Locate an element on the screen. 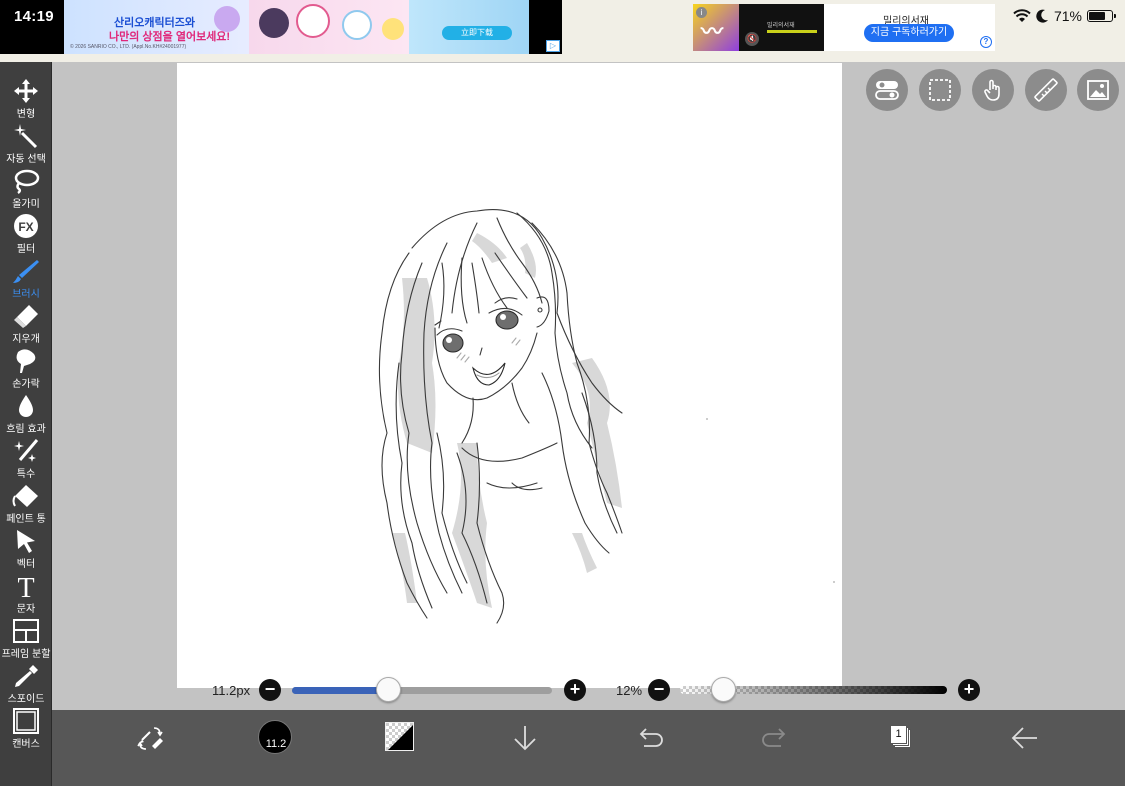  brush-size-badge: 11.2 is located at coordinates (276, 744).